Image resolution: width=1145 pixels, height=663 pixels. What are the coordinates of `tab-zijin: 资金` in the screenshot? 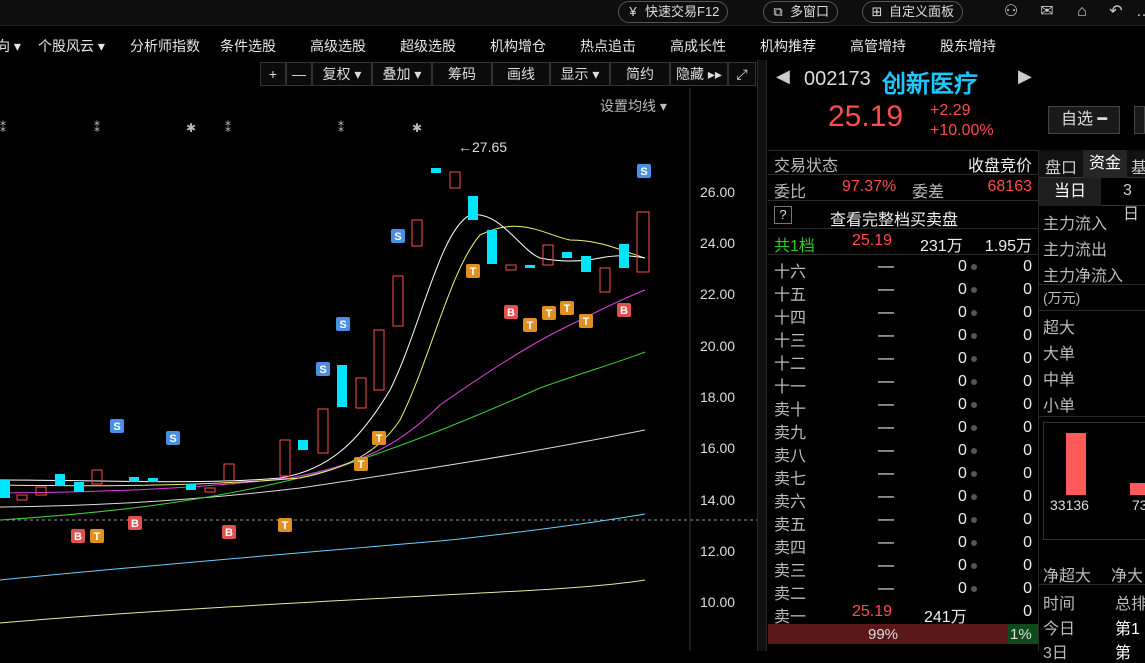 It's located at (1105, 164).